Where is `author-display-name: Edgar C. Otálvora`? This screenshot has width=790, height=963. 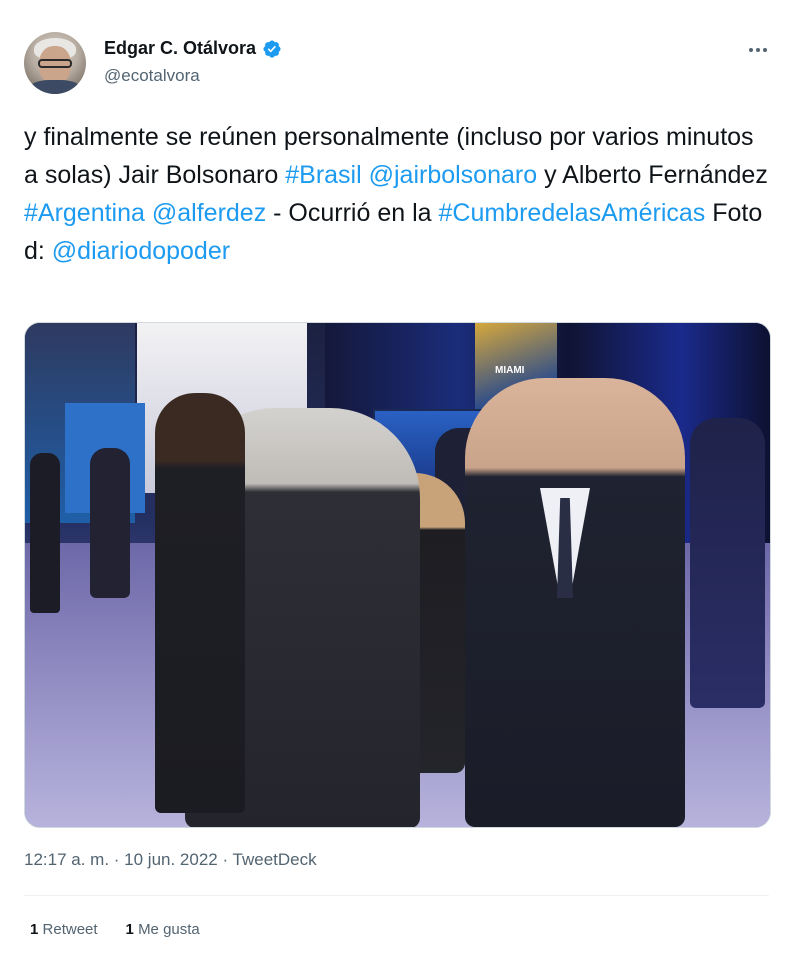 author-display-name: Edgar C. Otálvora is located at coordinates (180, 48).